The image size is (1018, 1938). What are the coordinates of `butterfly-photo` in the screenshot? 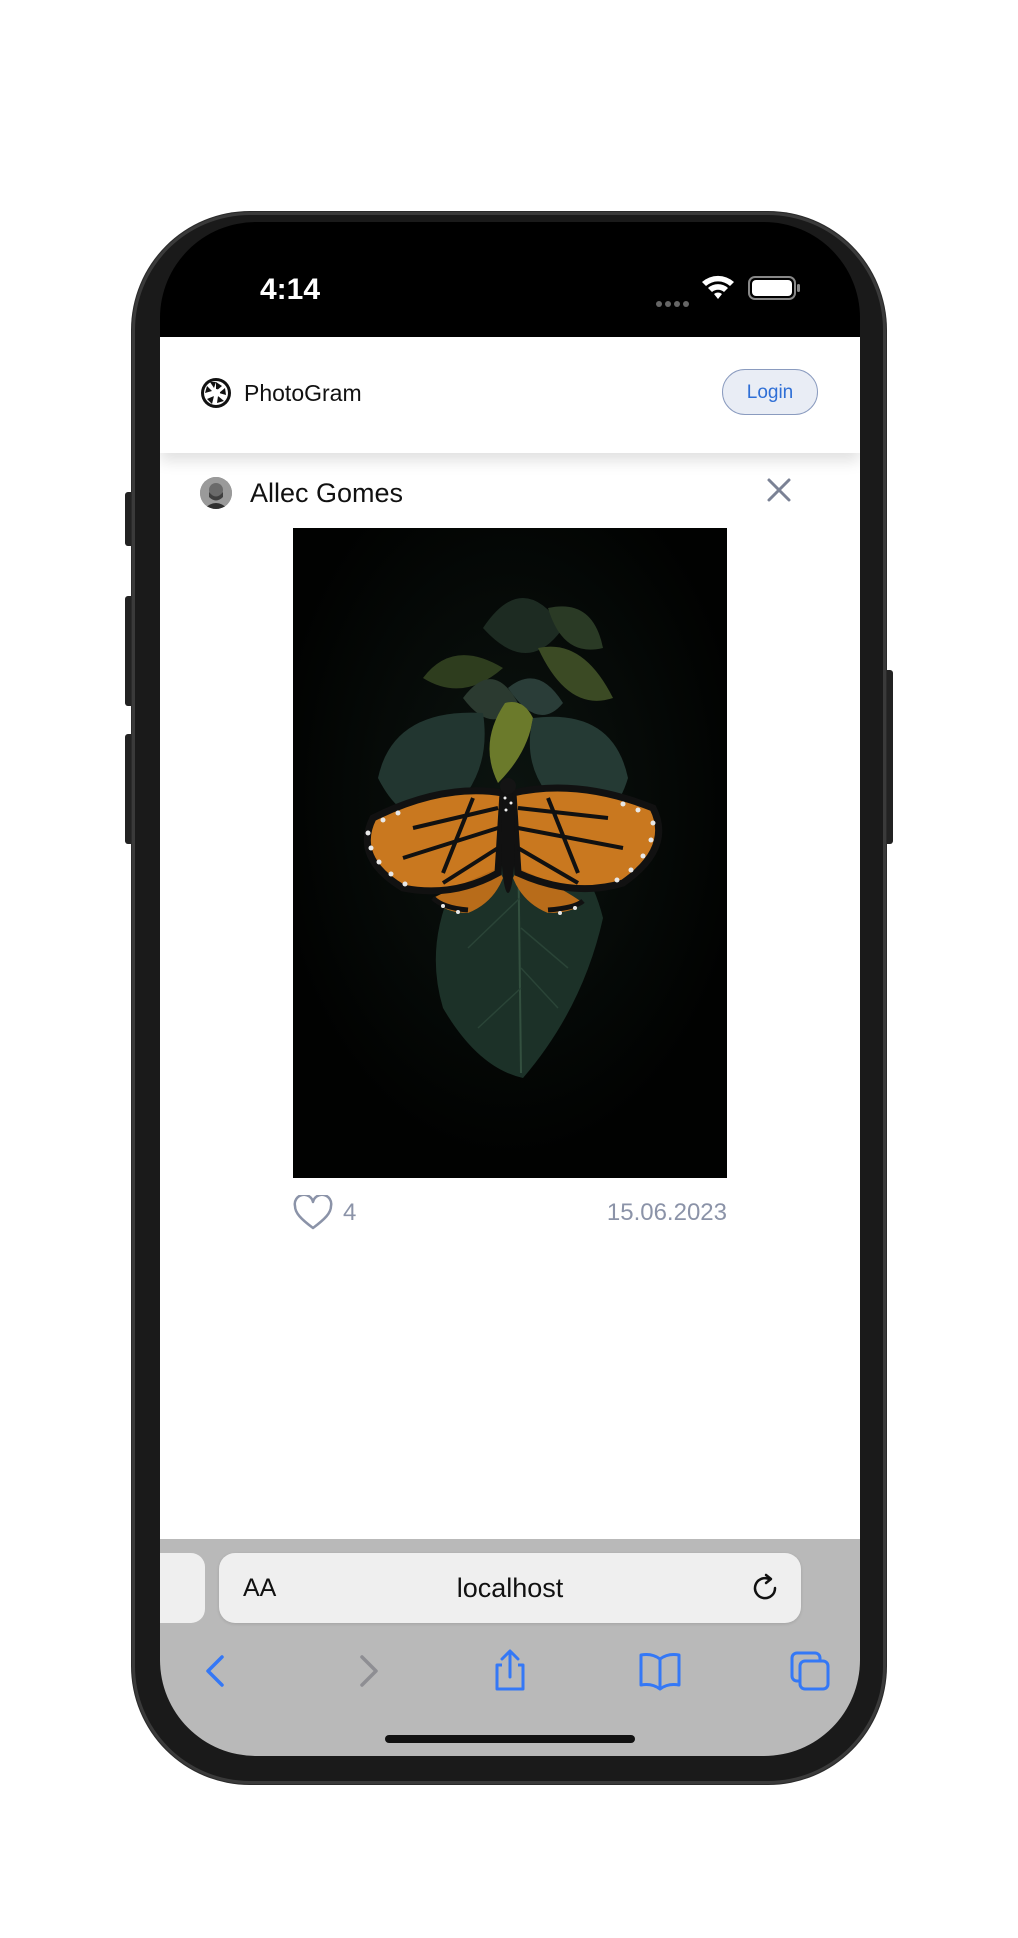 It's located at (510, 853).